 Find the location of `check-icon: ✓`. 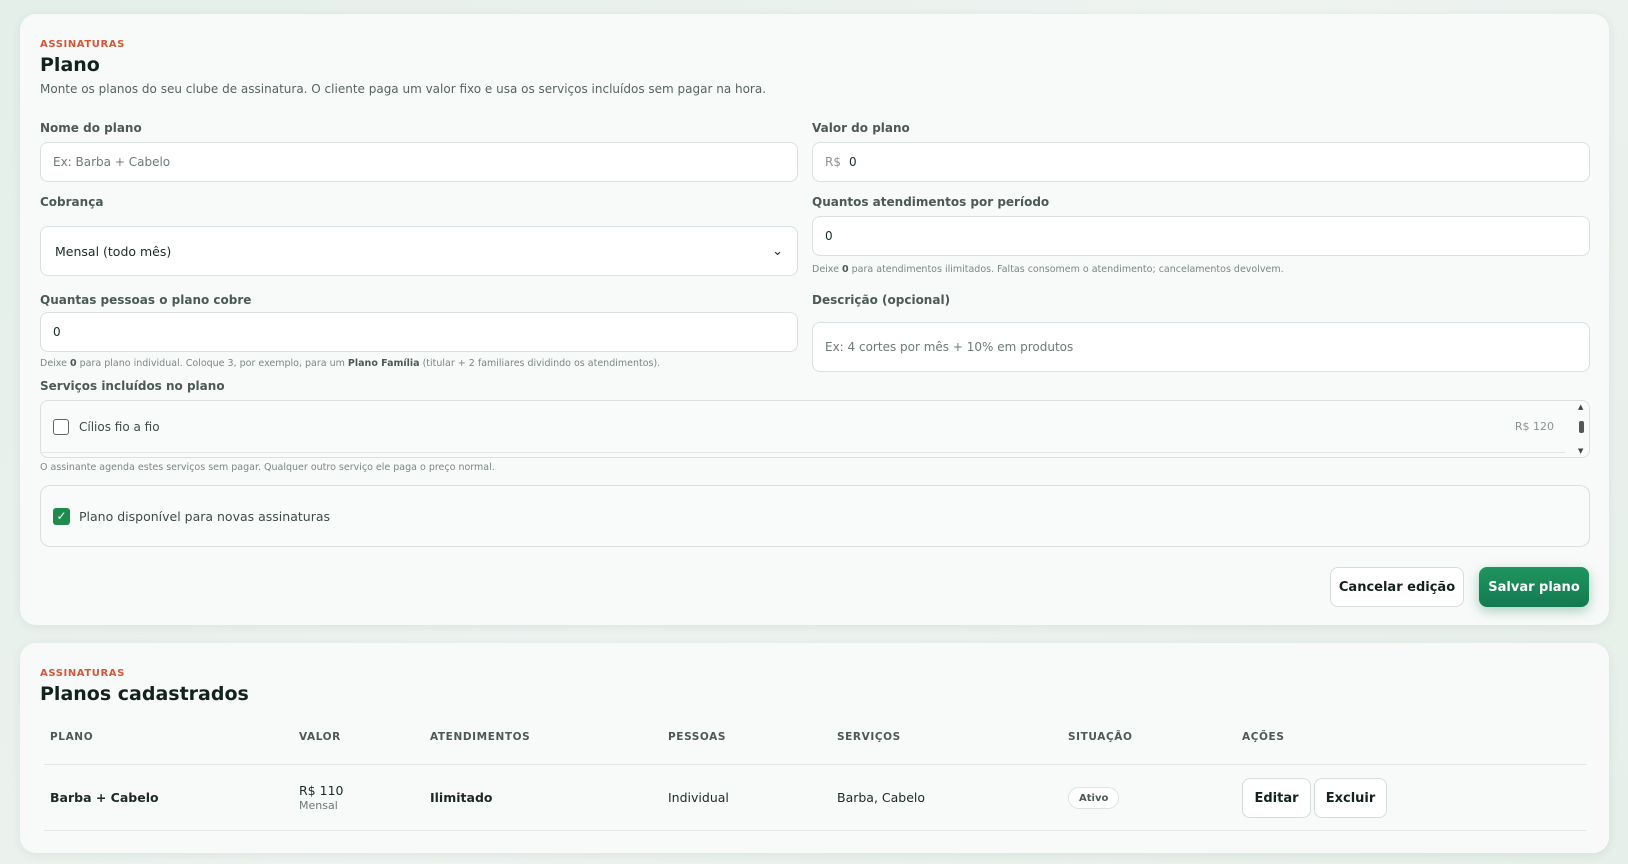

check-icon: ✓ is located at coordinates (61, 516).